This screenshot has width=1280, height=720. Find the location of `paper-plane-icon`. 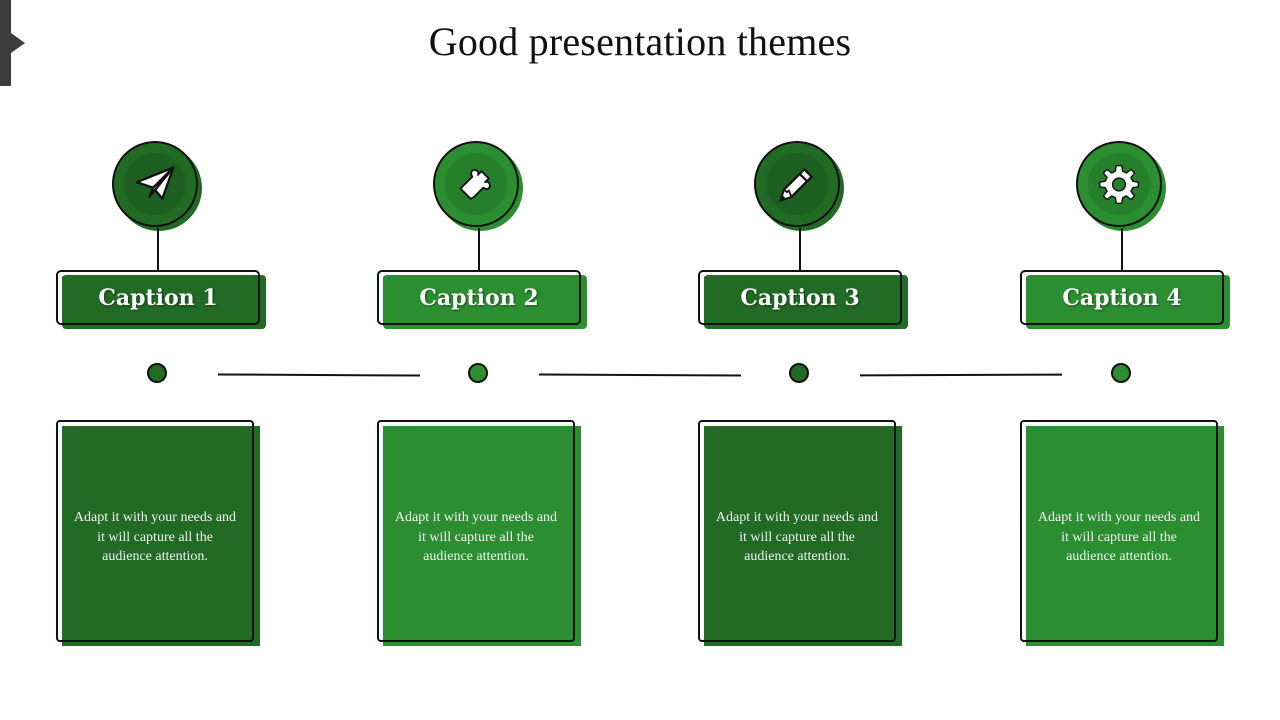

paper-plane-icon is located at coordinates (155, 184).